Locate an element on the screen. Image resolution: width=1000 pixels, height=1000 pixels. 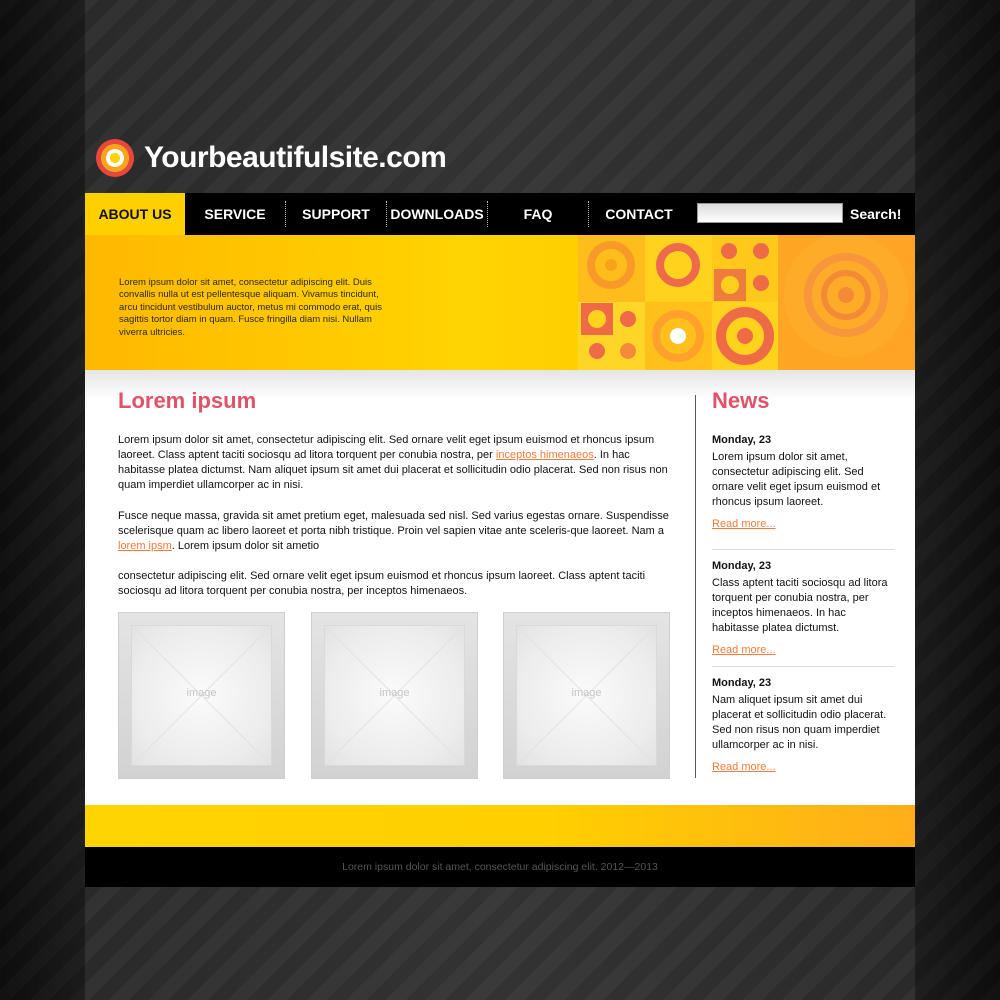
image-placeholder-1: image is located at coordinates (201, 695).